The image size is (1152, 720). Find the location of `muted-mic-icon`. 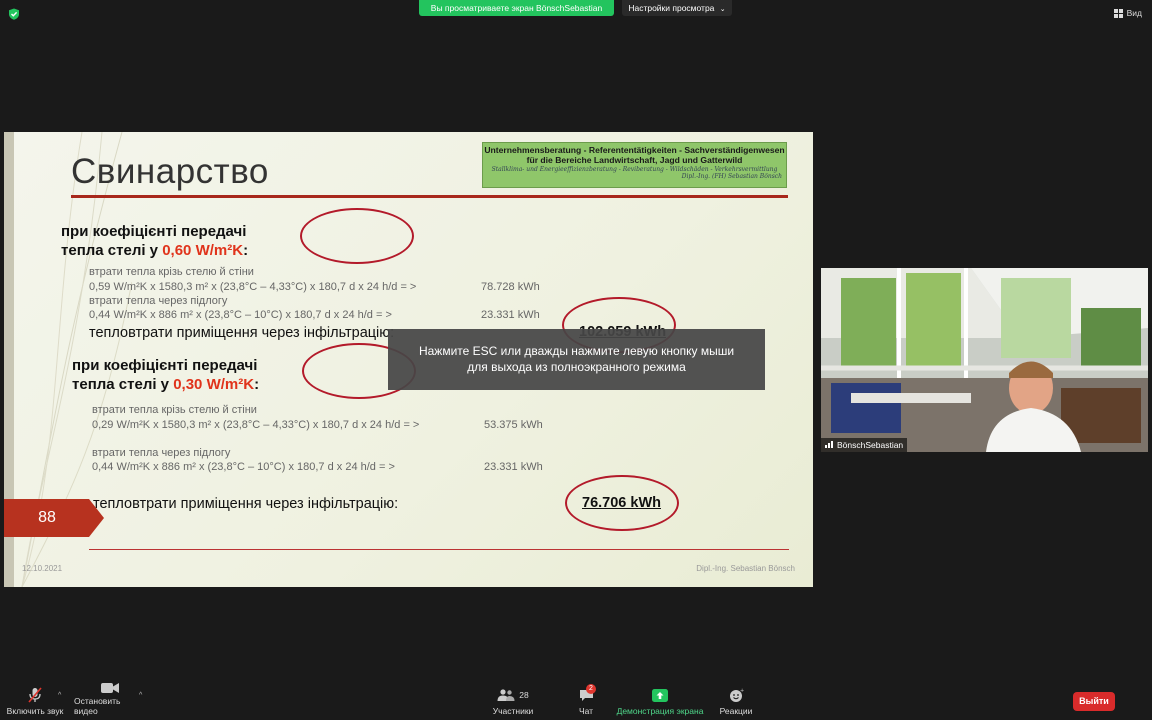

muted-mic-icon is located at coordinates (35, 695).